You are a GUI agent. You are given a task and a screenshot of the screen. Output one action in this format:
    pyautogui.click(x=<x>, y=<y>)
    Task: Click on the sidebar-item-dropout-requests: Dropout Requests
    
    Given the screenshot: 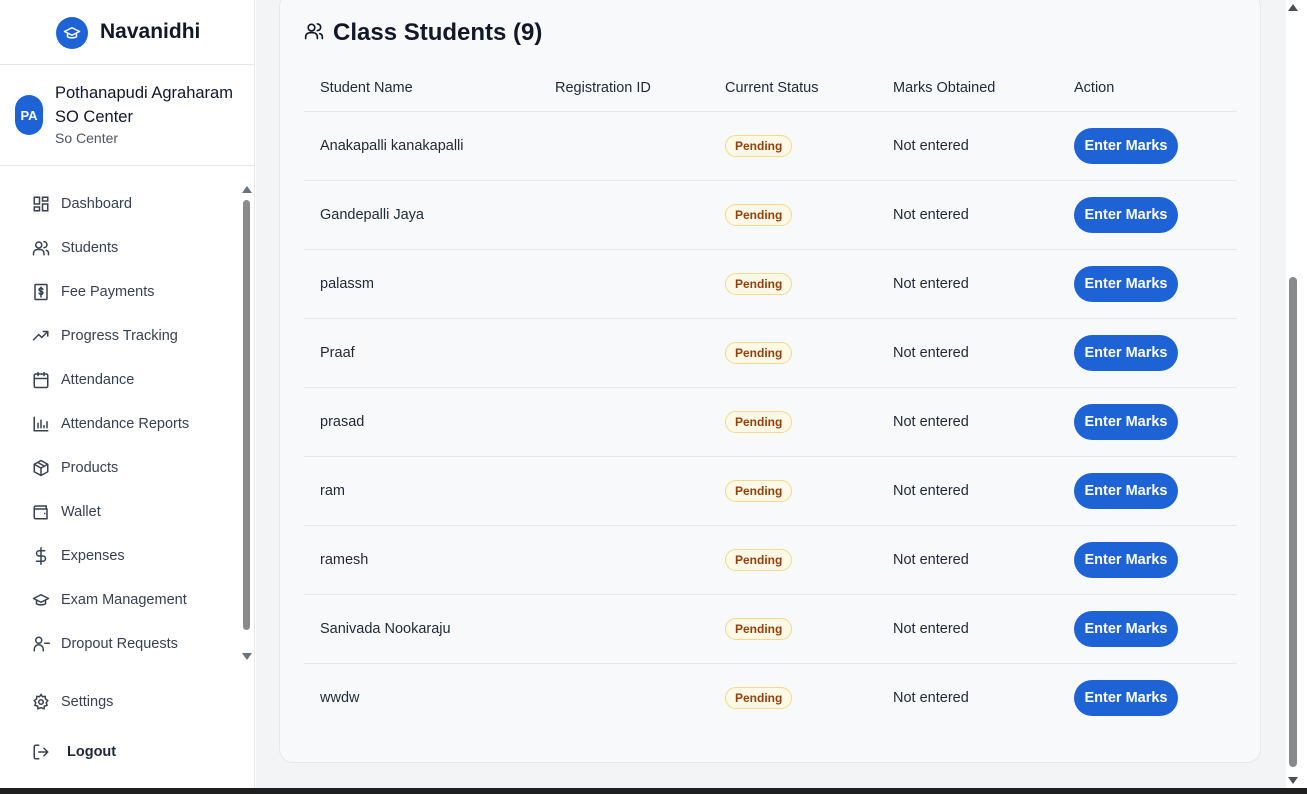 What is the action you would take?
    pyautogui.click(x=127, y=644)
    